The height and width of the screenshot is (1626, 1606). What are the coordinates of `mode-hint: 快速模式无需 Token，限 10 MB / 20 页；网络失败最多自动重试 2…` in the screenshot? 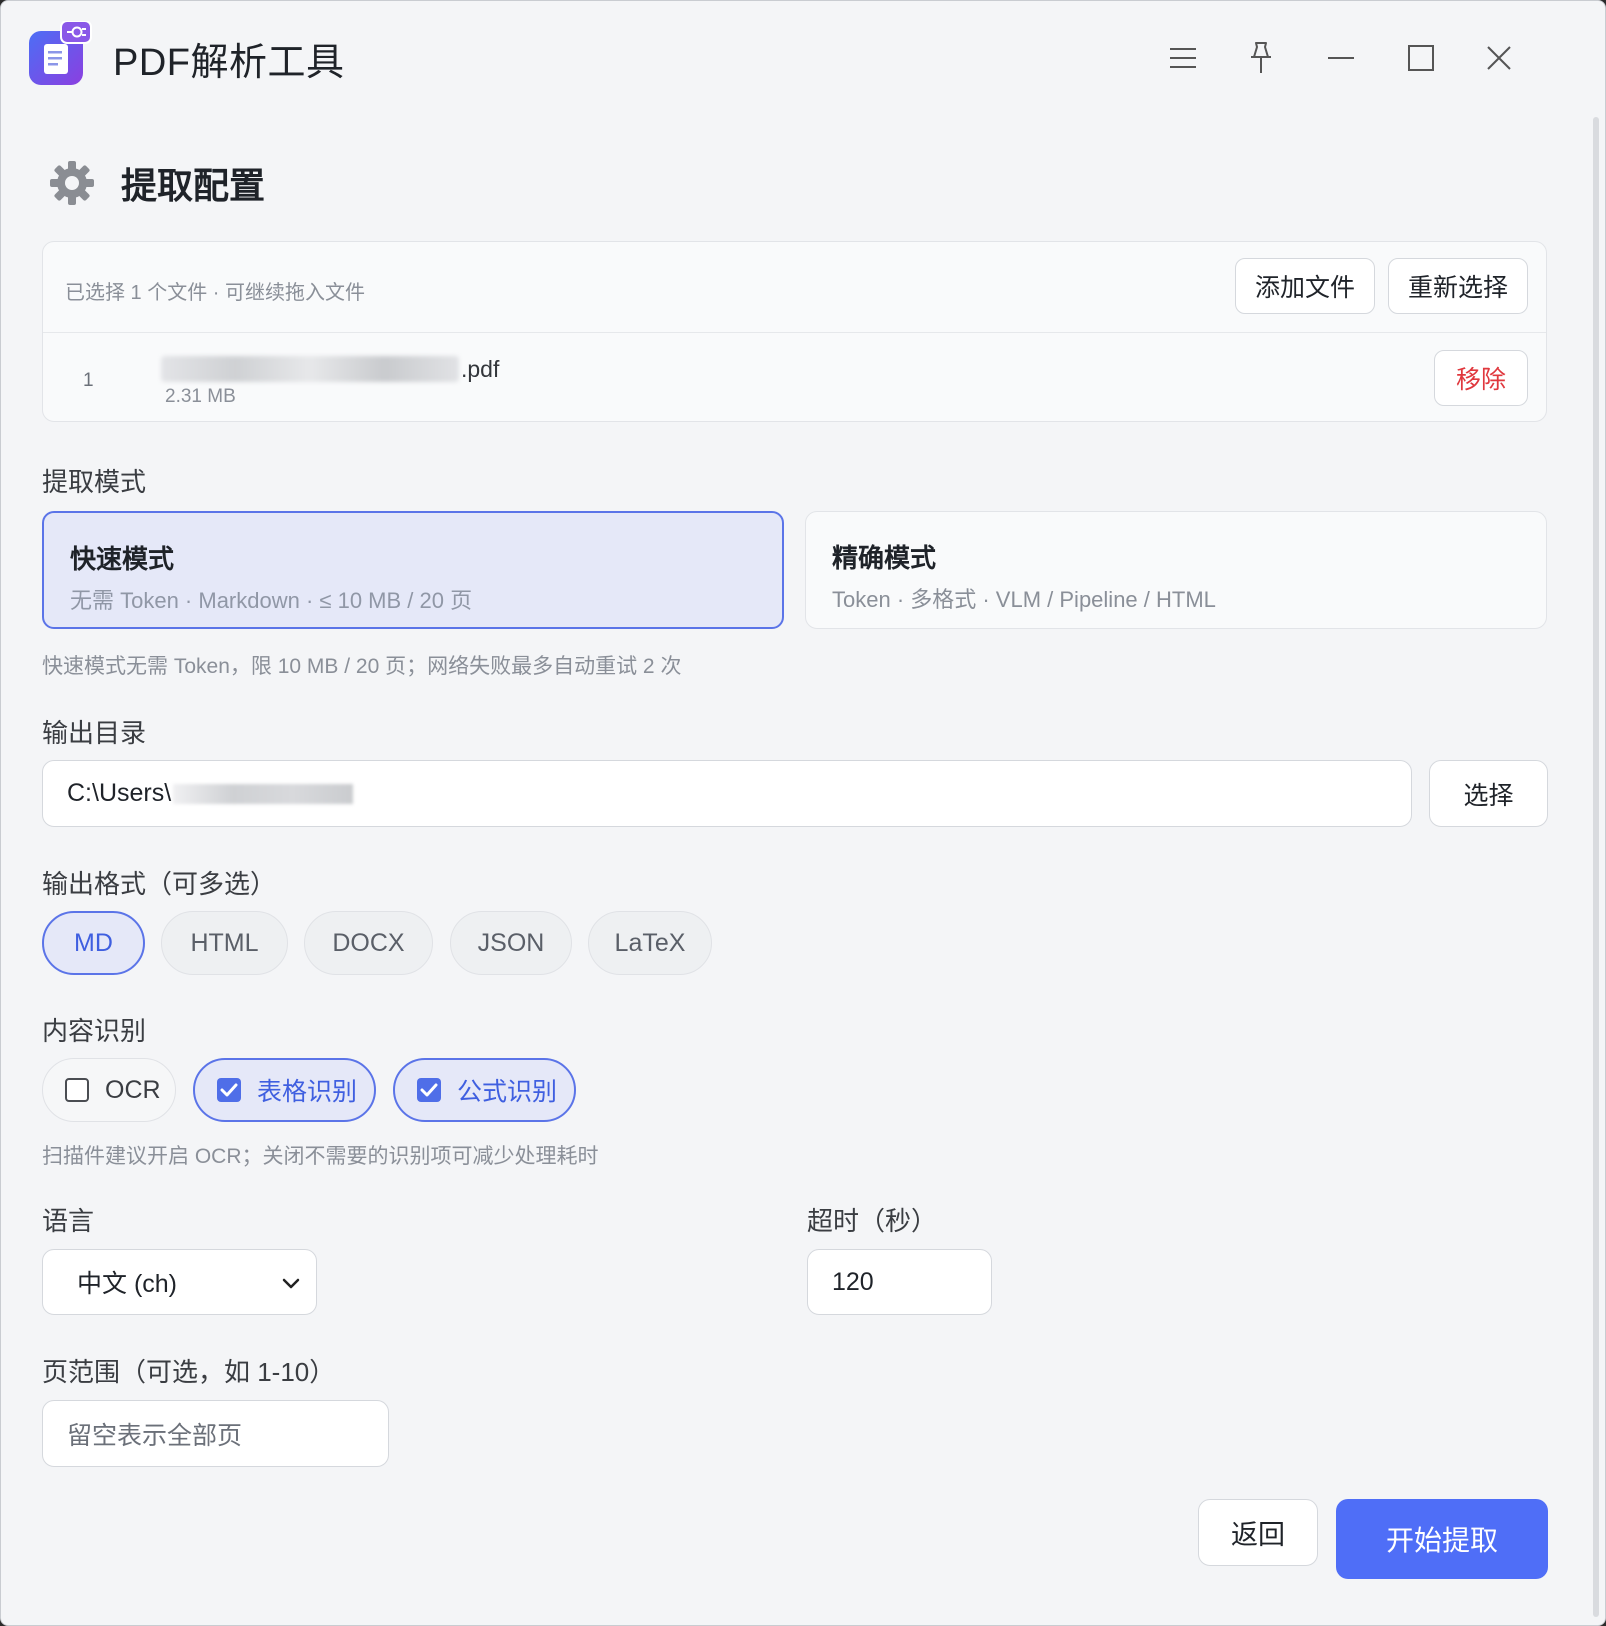 It's located at (362, 666).